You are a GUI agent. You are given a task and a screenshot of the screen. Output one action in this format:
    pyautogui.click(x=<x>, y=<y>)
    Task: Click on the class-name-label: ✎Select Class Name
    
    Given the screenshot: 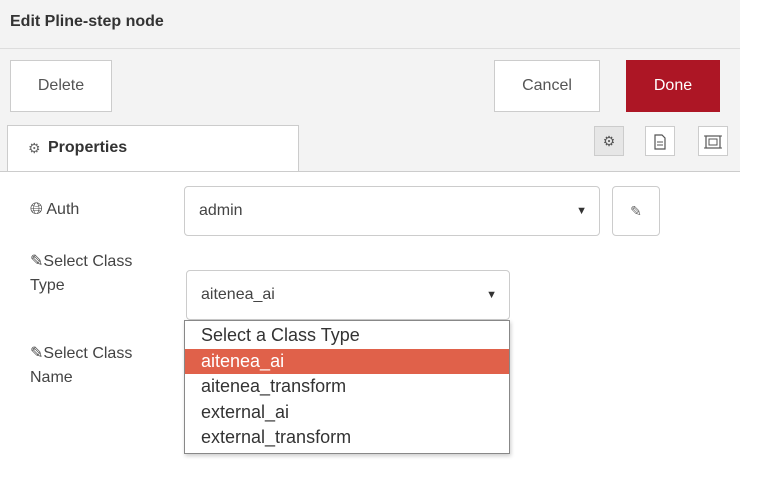 What is the action you would take?
    pyautogui.click(x=81, y=366)
    